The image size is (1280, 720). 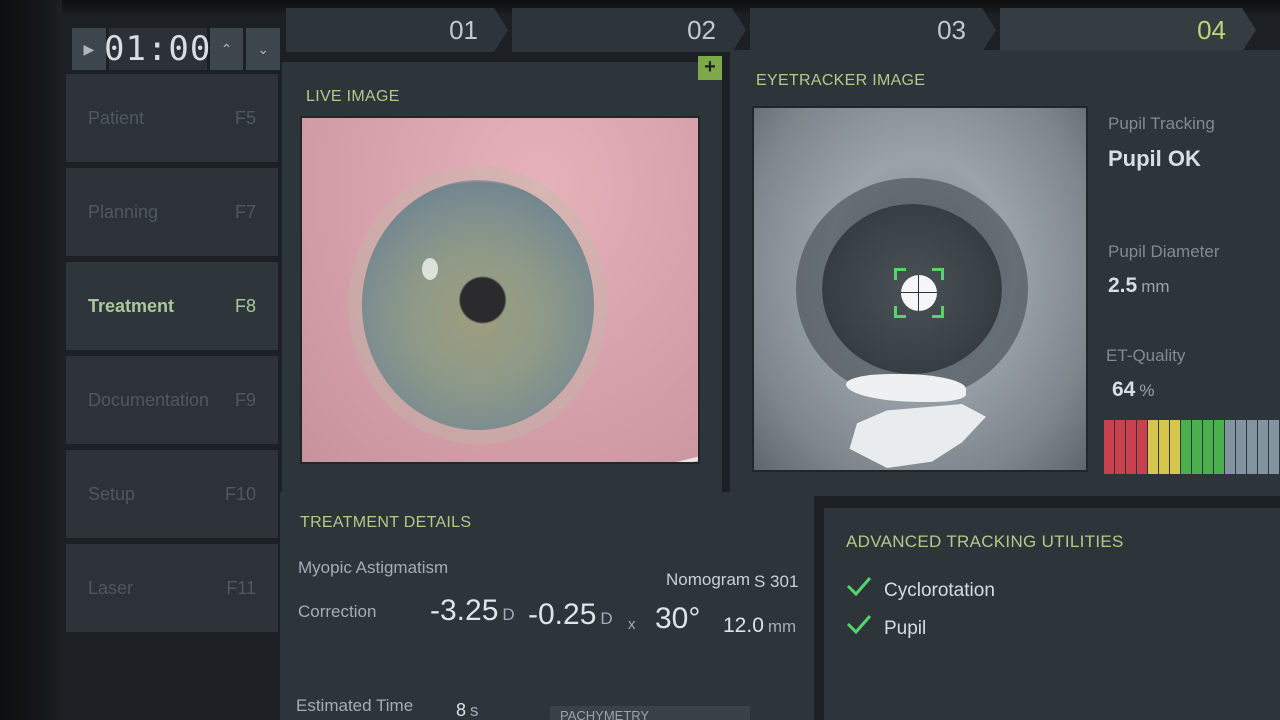 I want to click on pachymetry-tab: PACHYMETRY, so click(x=650, y=713).